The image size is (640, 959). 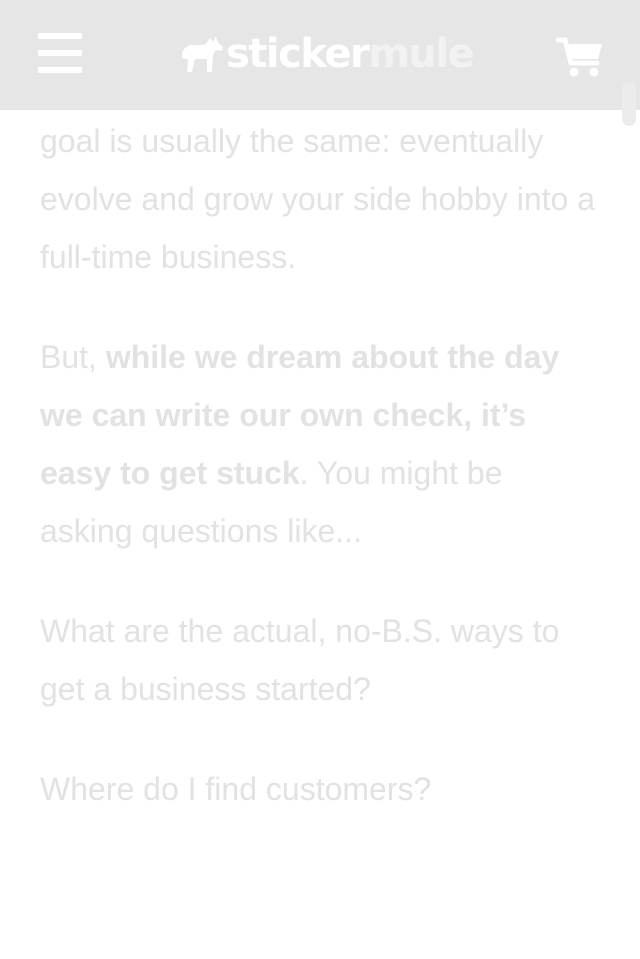 What do you see at coordinates (60, 53) in the screenshot?
I see `hamburger-menu-icon` at bounding box center [60, 53].